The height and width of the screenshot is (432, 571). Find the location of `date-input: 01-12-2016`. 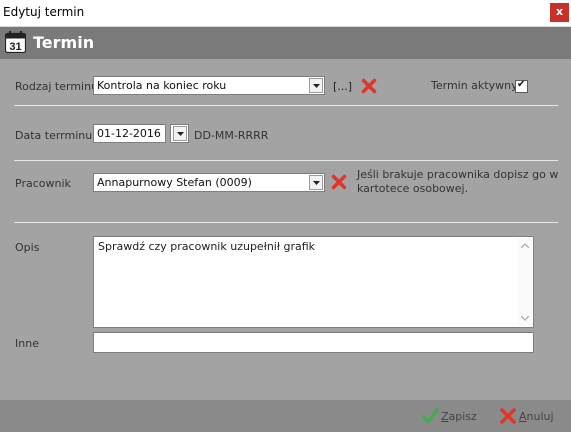

date-input: 01-12-2016 is located at coordinates (129, 133).